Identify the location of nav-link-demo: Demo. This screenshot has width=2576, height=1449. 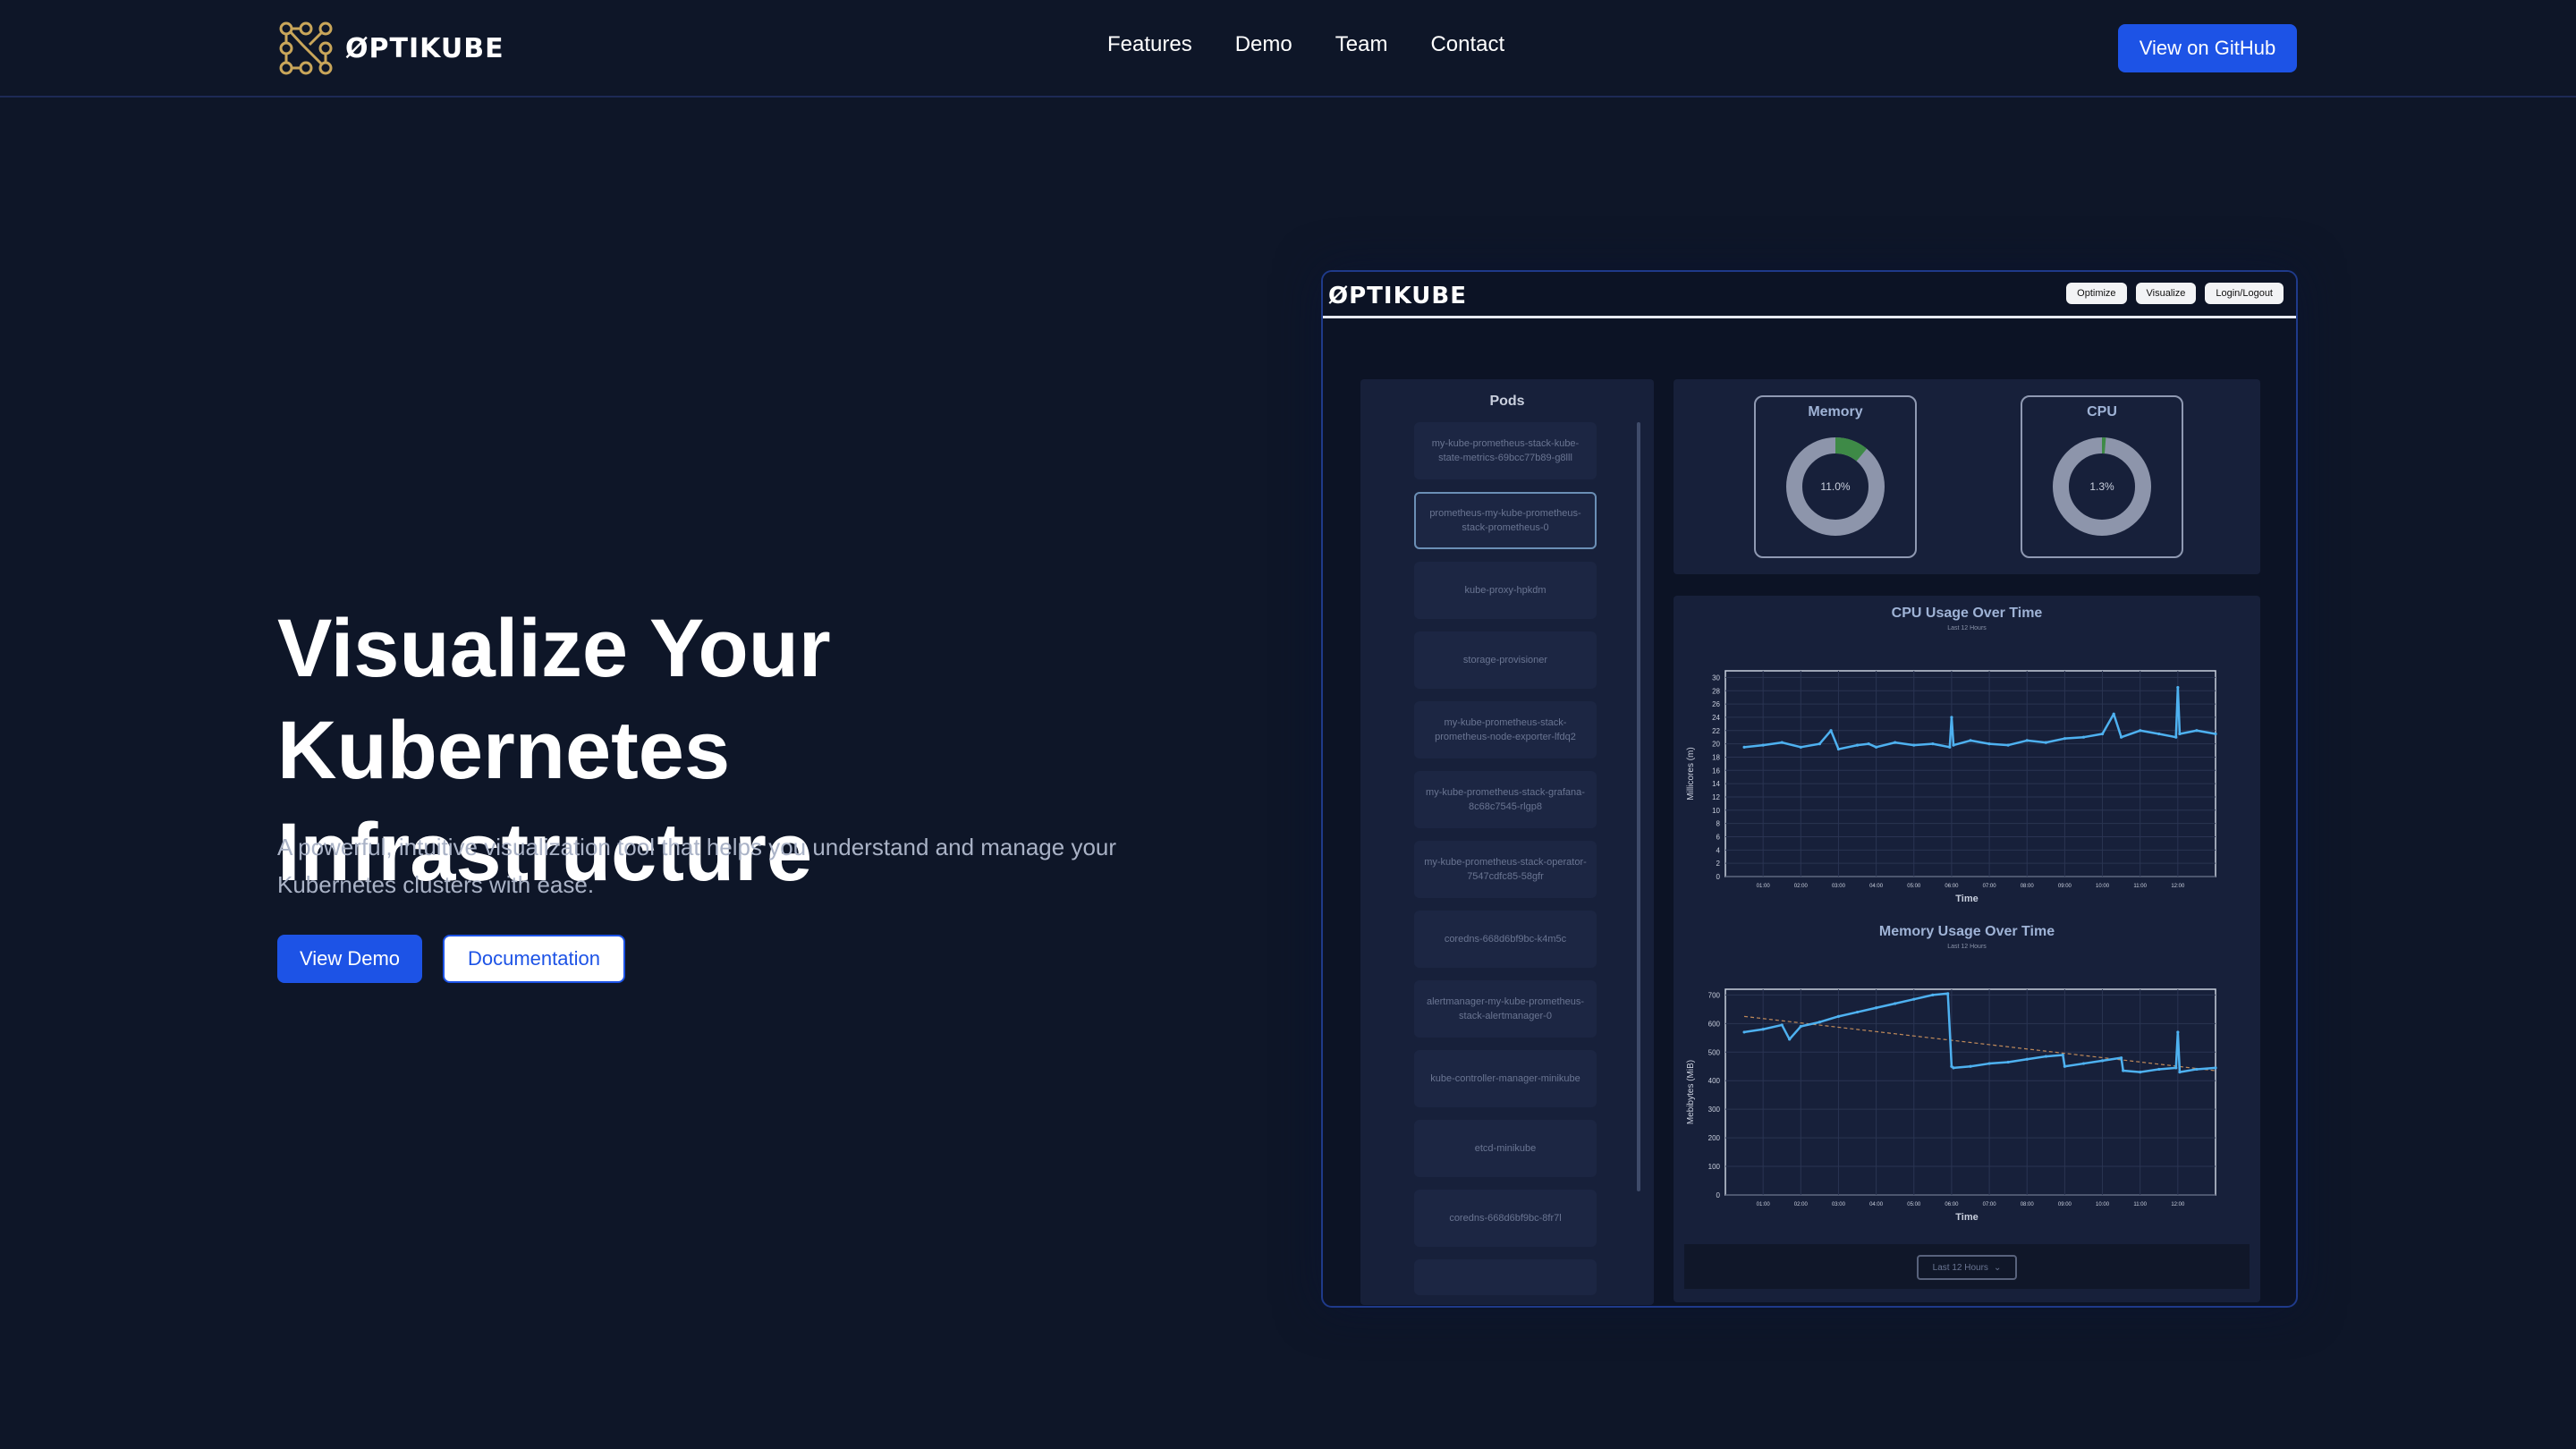
(1263, 44).